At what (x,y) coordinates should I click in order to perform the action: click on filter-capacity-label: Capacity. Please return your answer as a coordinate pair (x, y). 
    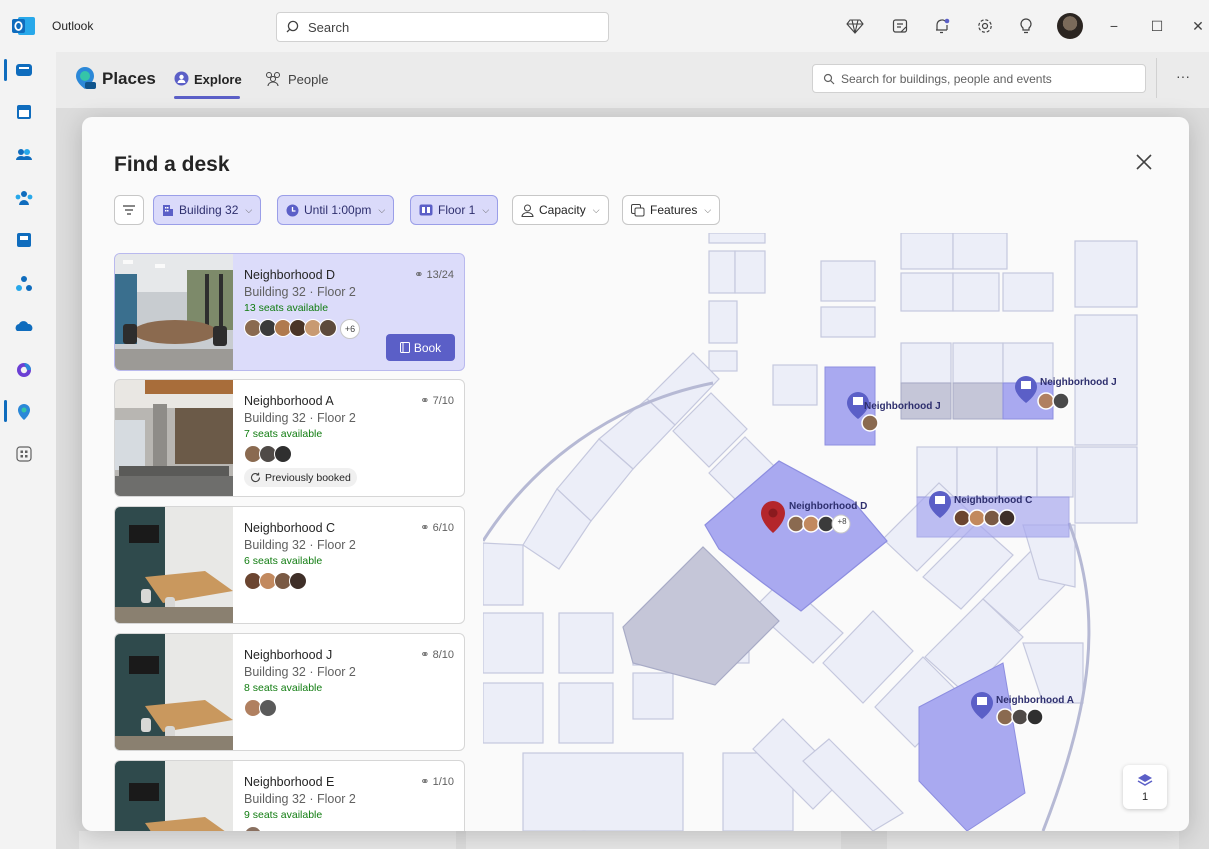
    Looking at the image, I should click on (562, 210).